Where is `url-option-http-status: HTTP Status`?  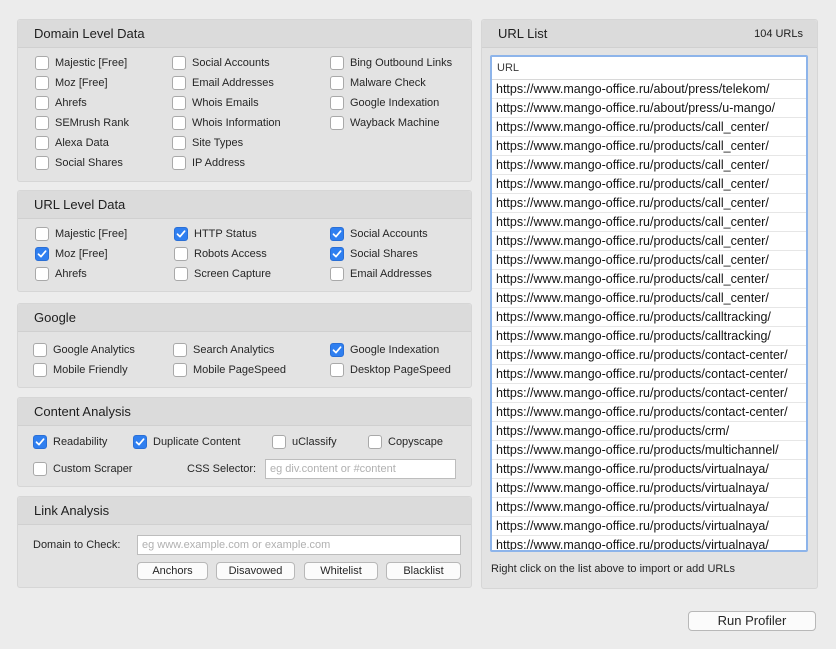 url-option-http-status: HTTP Status is located at coordinates (215, 234).